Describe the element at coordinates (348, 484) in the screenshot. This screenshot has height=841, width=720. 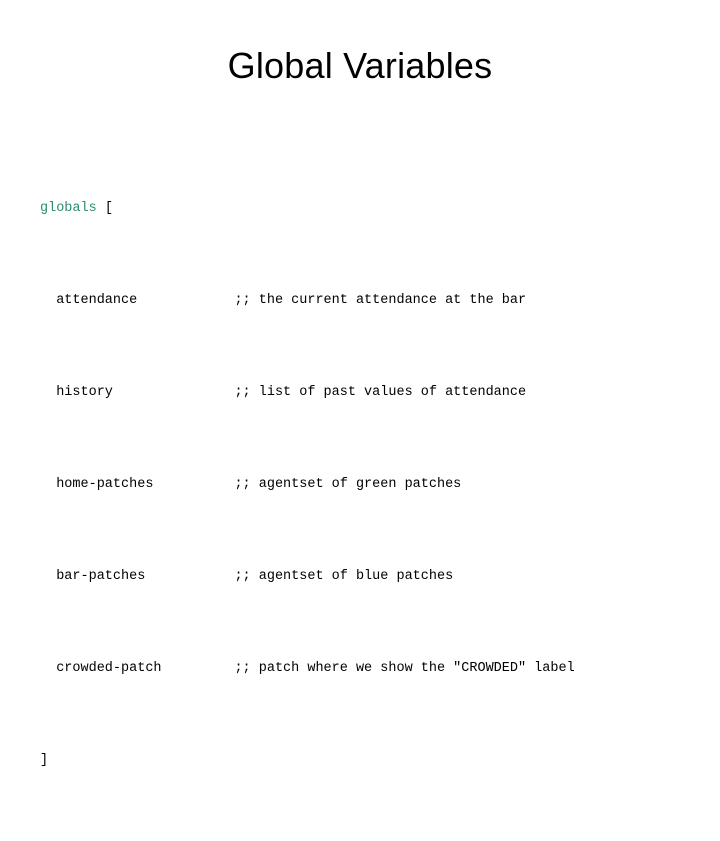
I see `variable-comment: ;; agentset of green patches` at that location.